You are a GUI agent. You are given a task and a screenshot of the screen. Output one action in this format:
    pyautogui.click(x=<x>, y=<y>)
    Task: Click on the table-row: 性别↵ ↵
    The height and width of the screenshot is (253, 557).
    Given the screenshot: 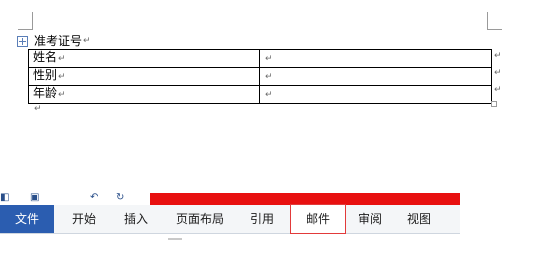 What is the action you would take?
    pyautogui.click(x=260, y=76)
    